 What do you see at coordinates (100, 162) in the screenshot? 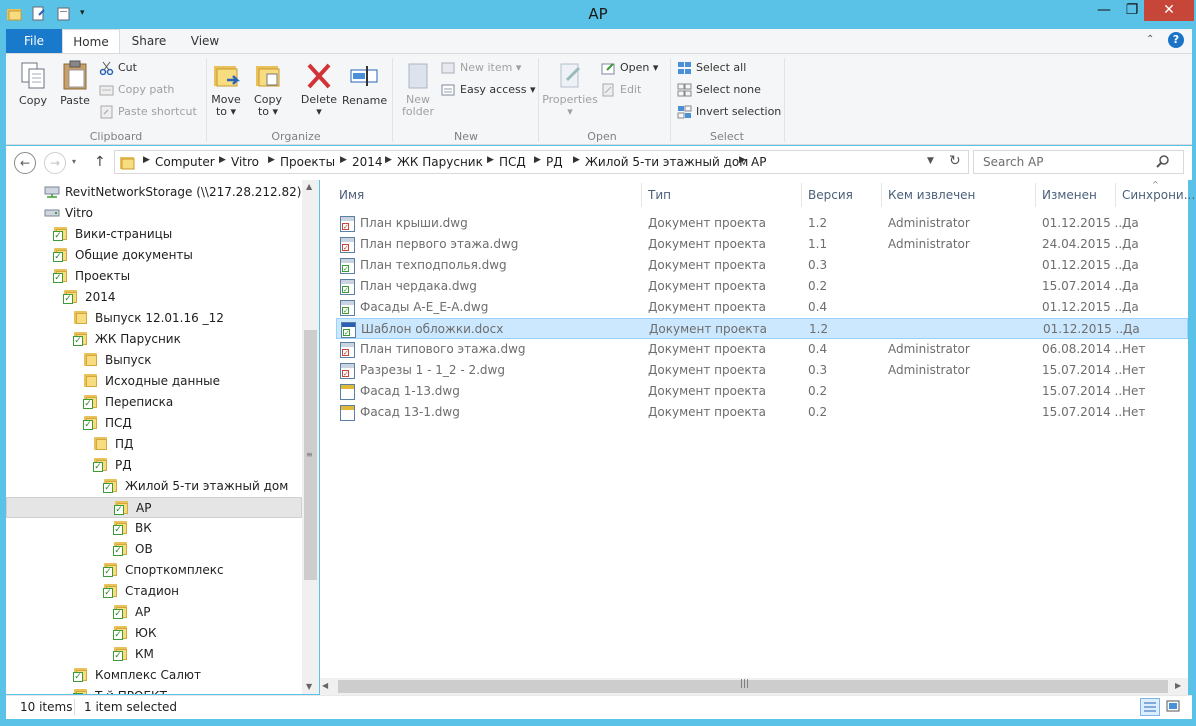
I see `up-arrow-icon: ↑` at bounding box center [100, 162].